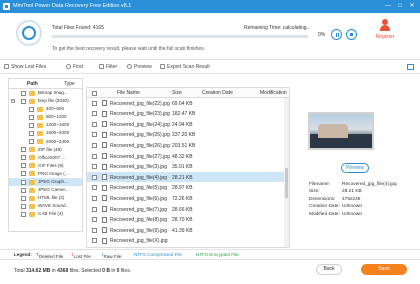  I want to click on image-file-icon, so click(104, 145).